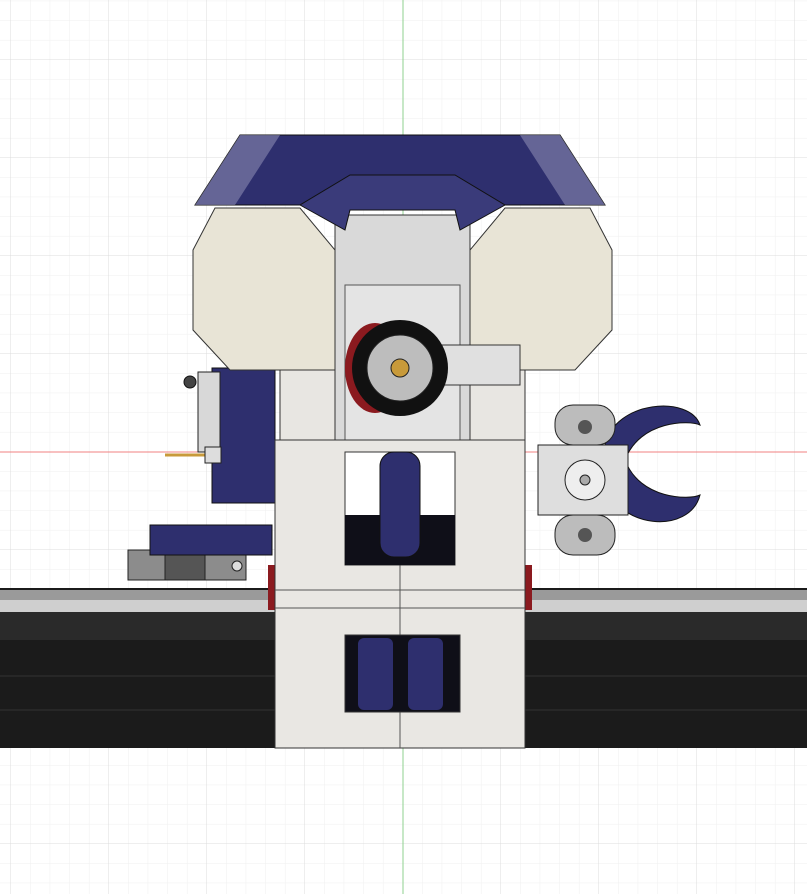 The image size is (807, 894). I want to click on brass-hub, so click(400, 368).